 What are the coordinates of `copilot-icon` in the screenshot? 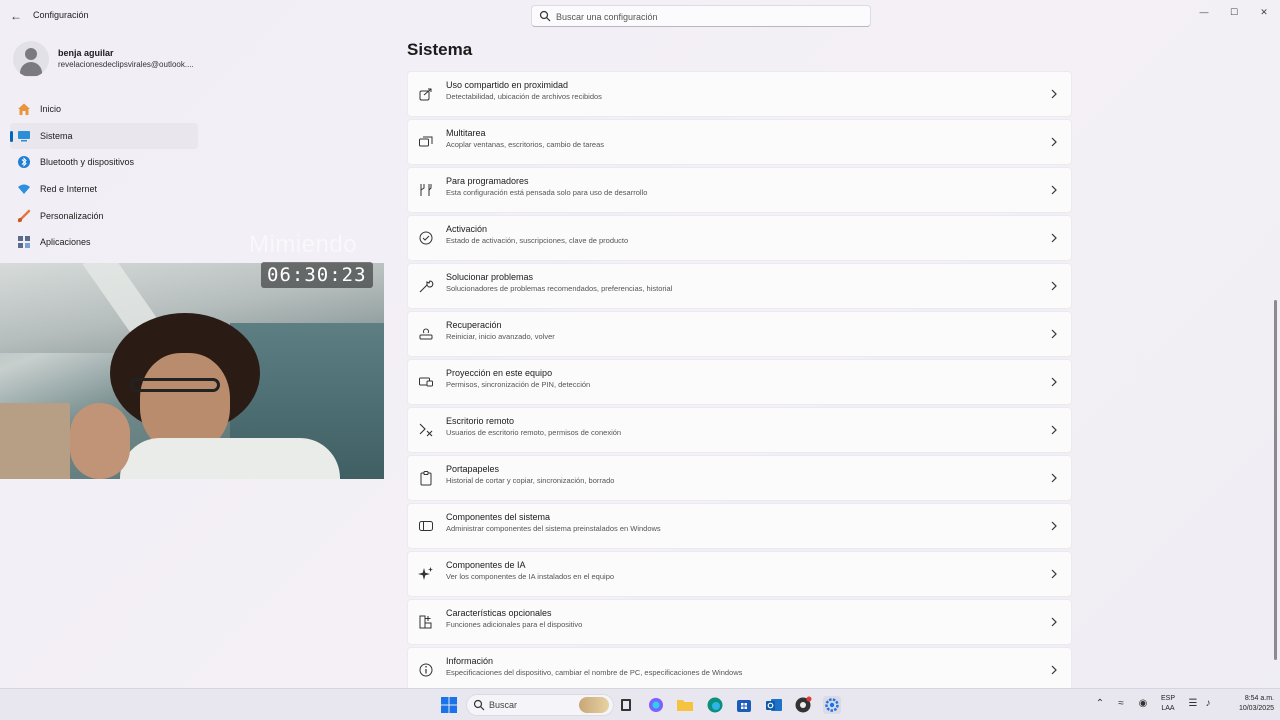 It's located at (656, 705).